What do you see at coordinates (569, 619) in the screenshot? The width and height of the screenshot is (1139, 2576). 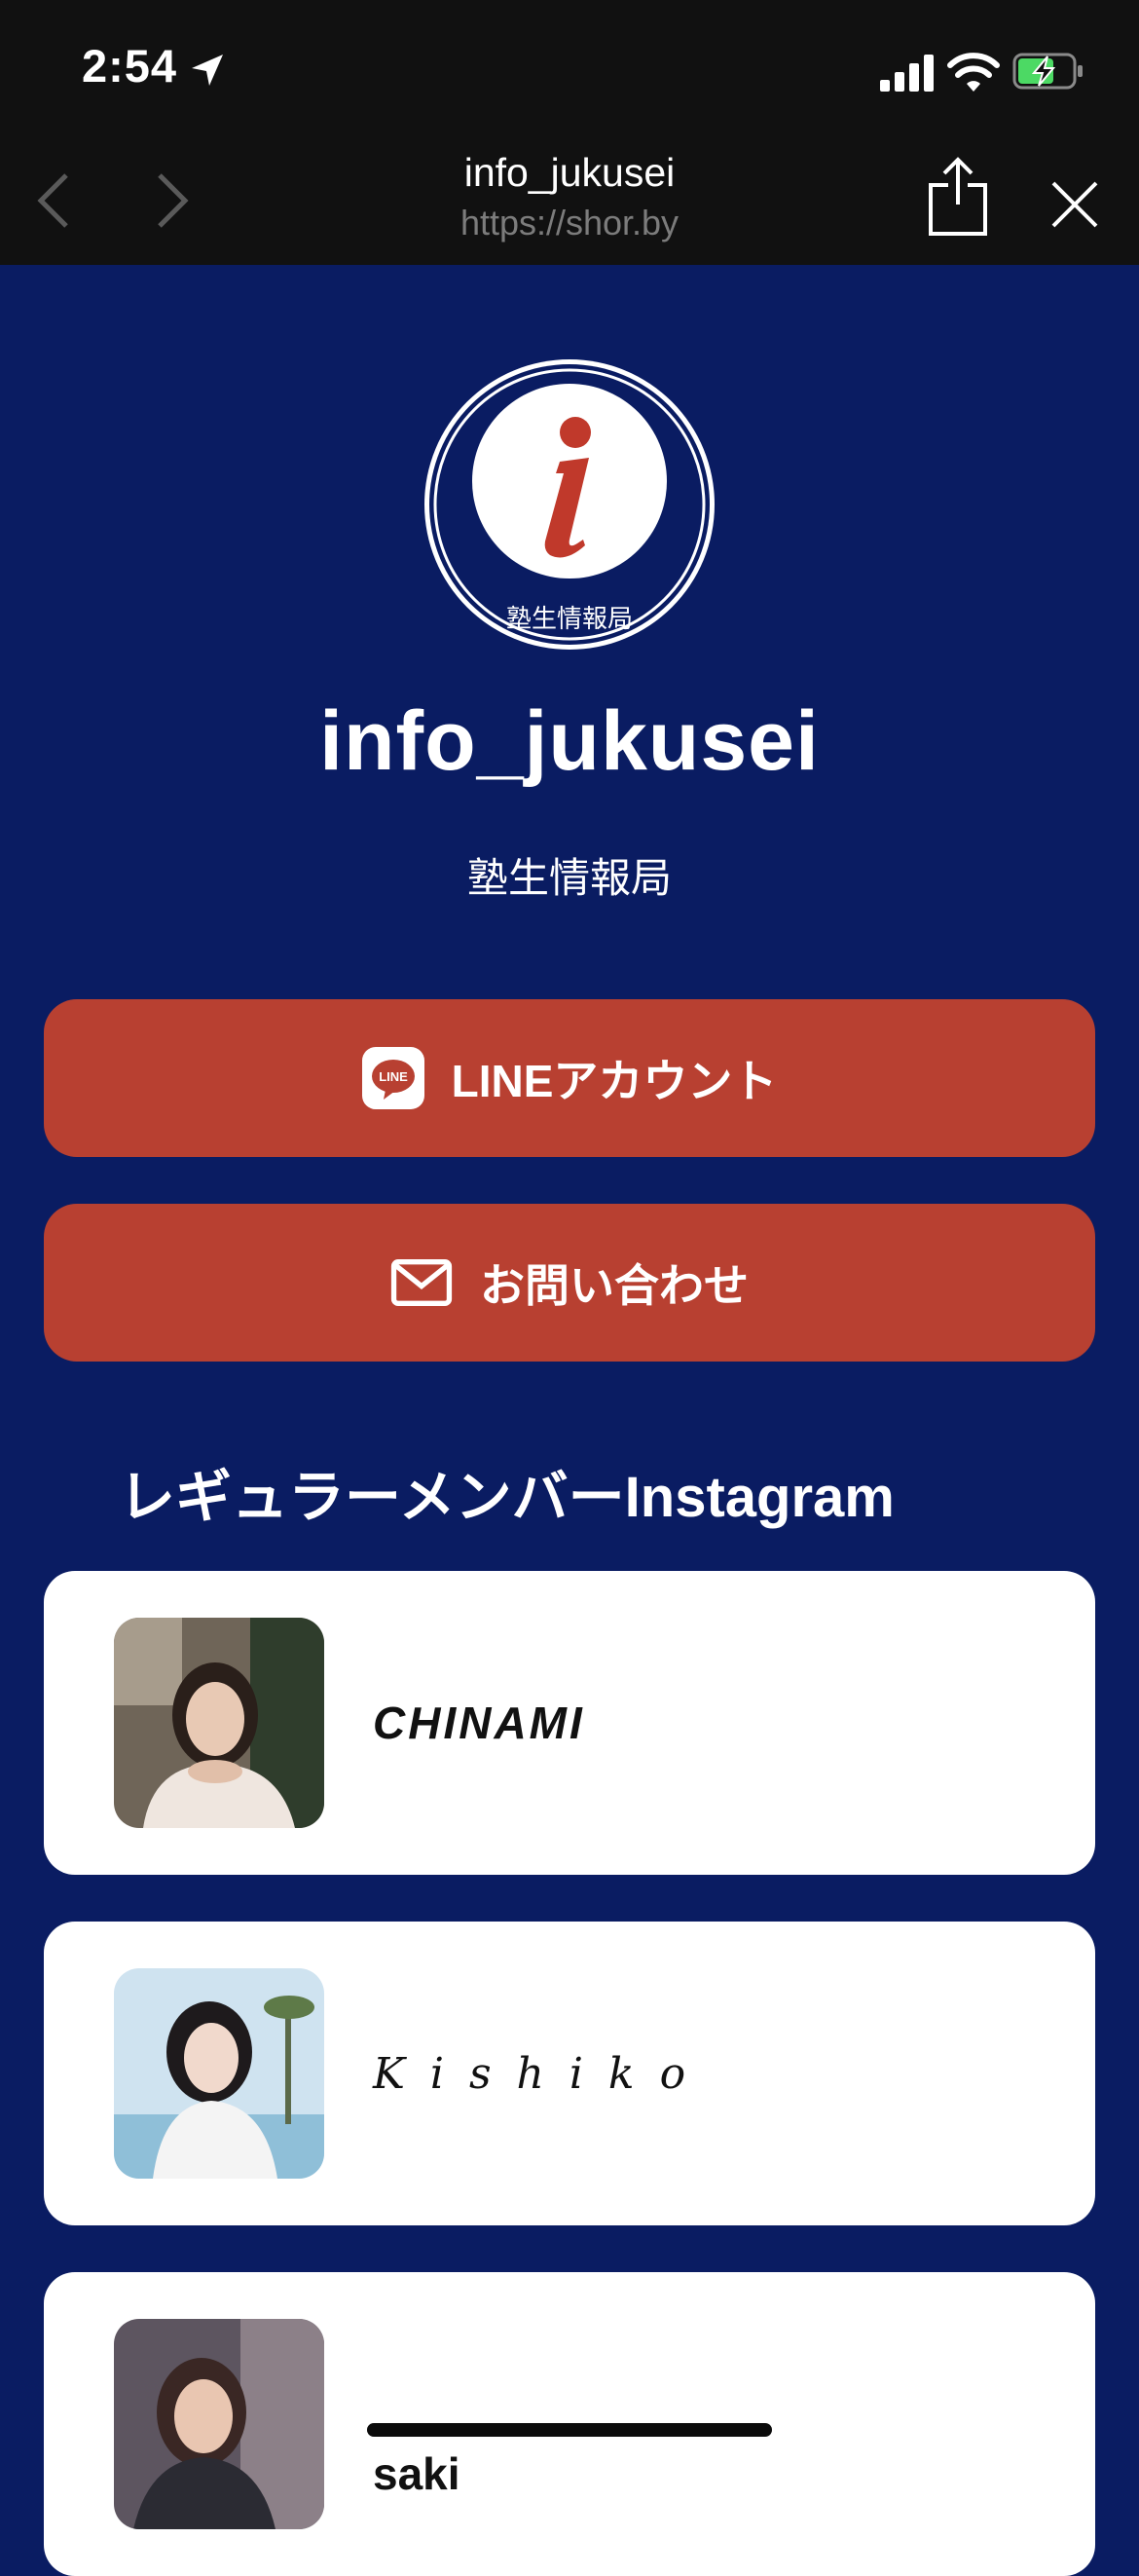 I see `svg-text: 塾生情報局` at bounding box center [569, 619].